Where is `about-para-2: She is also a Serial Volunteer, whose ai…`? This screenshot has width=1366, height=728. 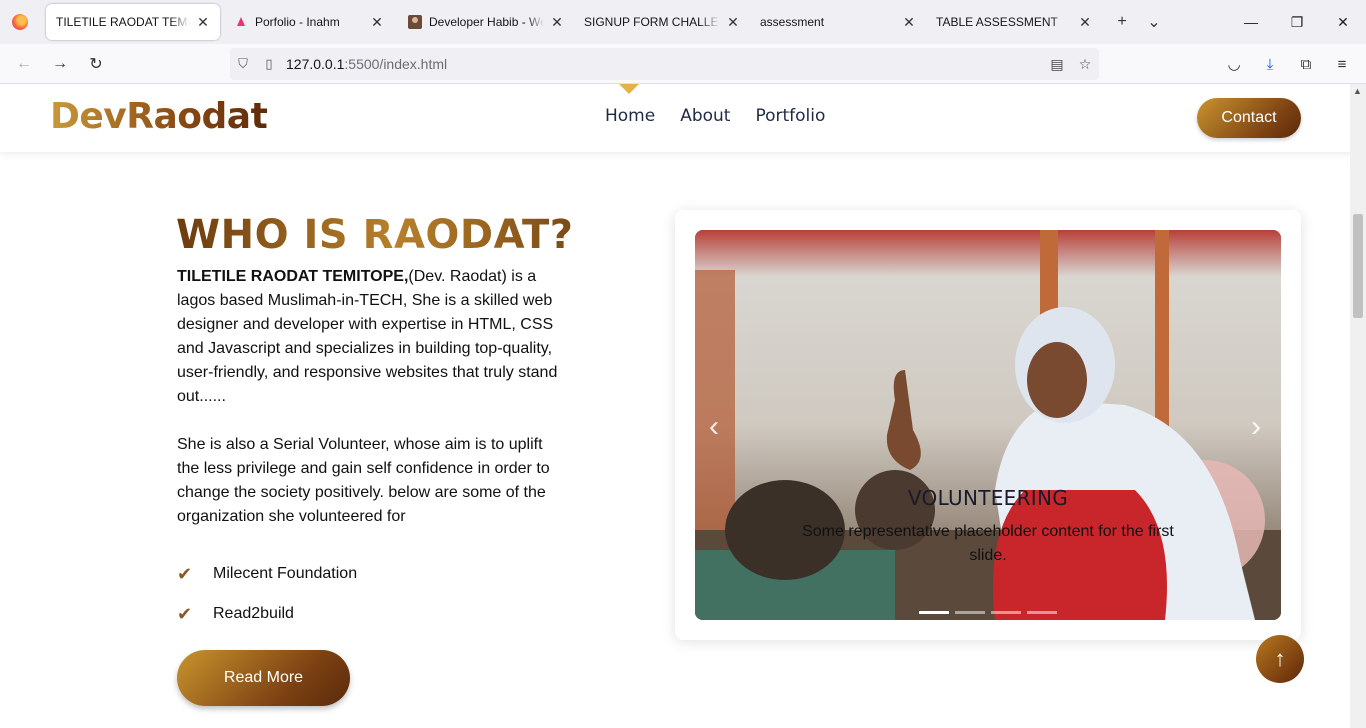 about-para-2: She is also a Serial Volunteer, whose ai… is located at coordinates (363, 480).